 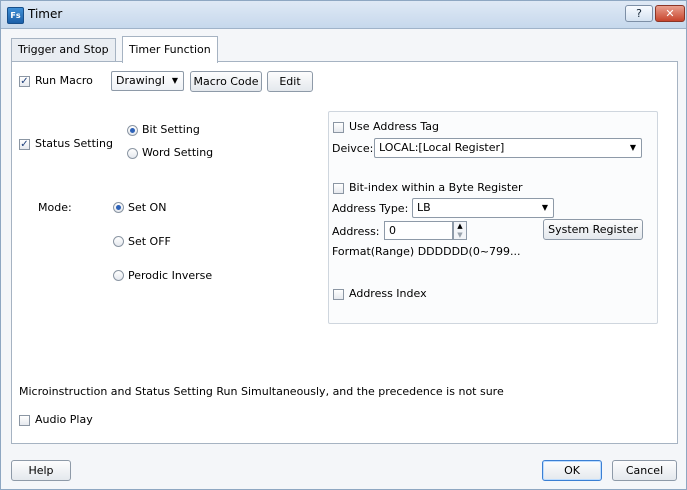 What do you see at coordinates (508, 148) in the screenshot?
I see `device-select: LOCAL:[Local Register] ▼` at bounding box center [508, 148].